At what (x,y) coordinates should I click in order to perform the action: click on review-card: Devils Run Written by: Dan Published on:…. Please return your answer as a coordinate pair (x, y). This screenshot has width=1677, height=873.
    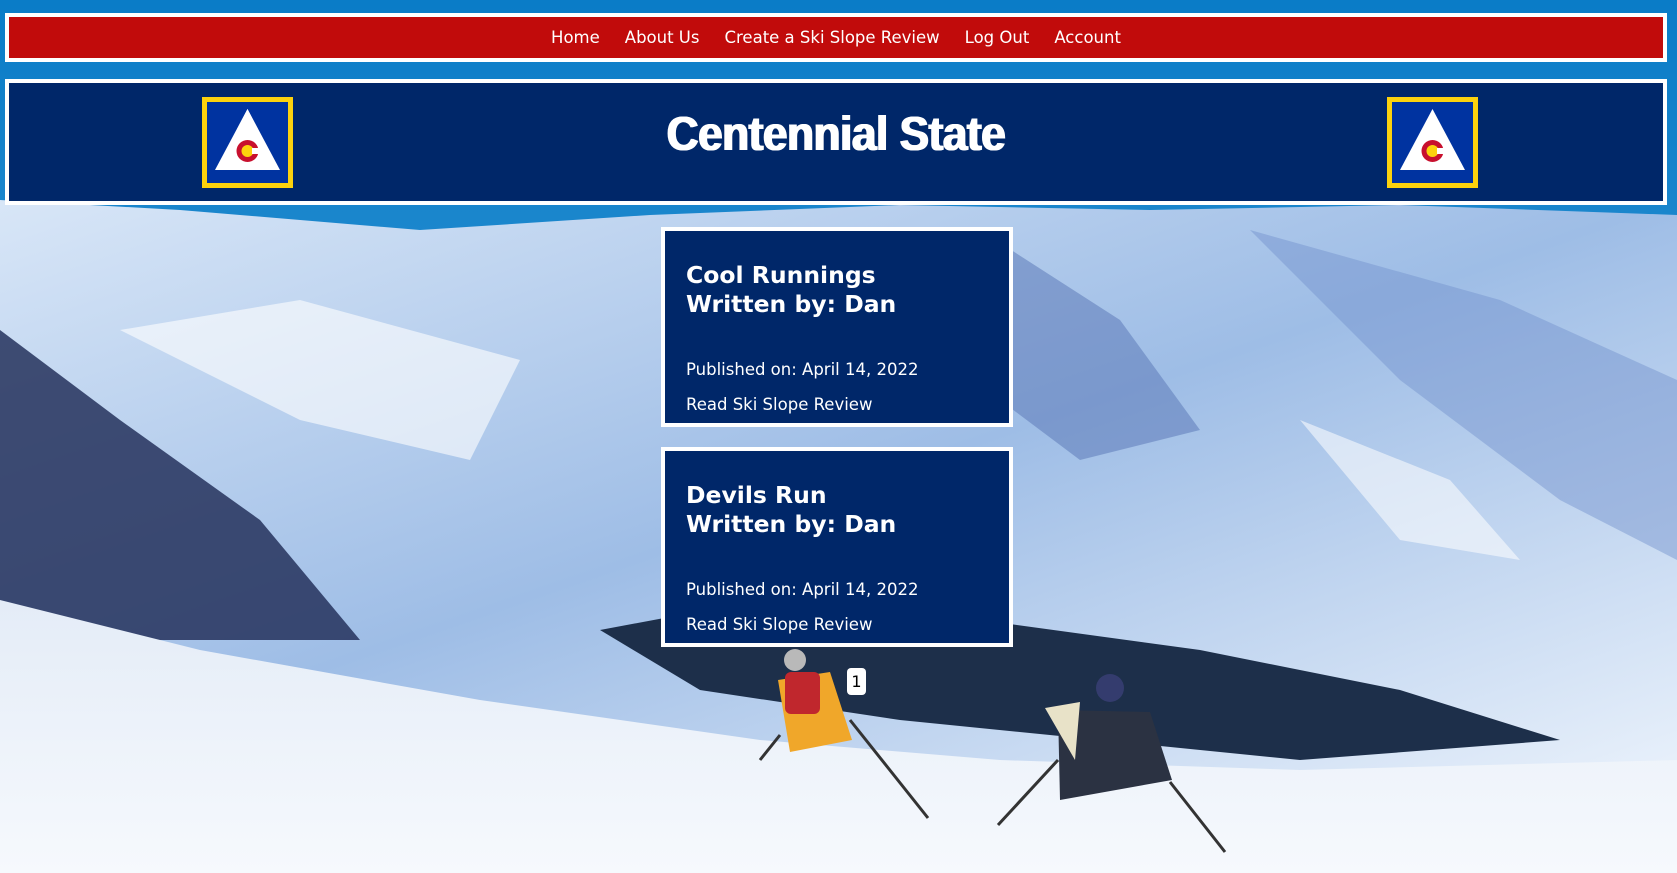
    Looking at the image, I should click on (837, 547).